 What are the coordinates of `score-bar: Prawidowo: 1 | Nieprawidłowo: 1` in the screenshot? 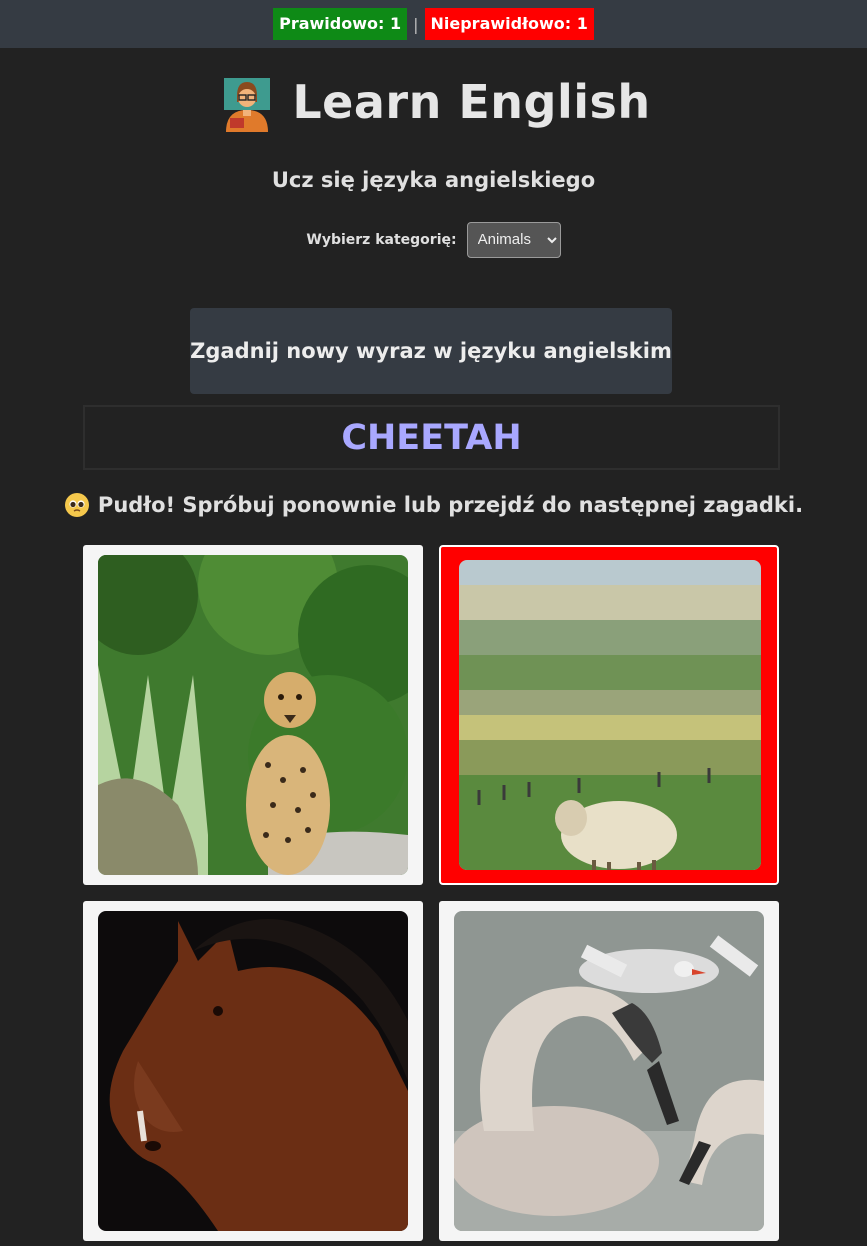 It's located at (433, 24).